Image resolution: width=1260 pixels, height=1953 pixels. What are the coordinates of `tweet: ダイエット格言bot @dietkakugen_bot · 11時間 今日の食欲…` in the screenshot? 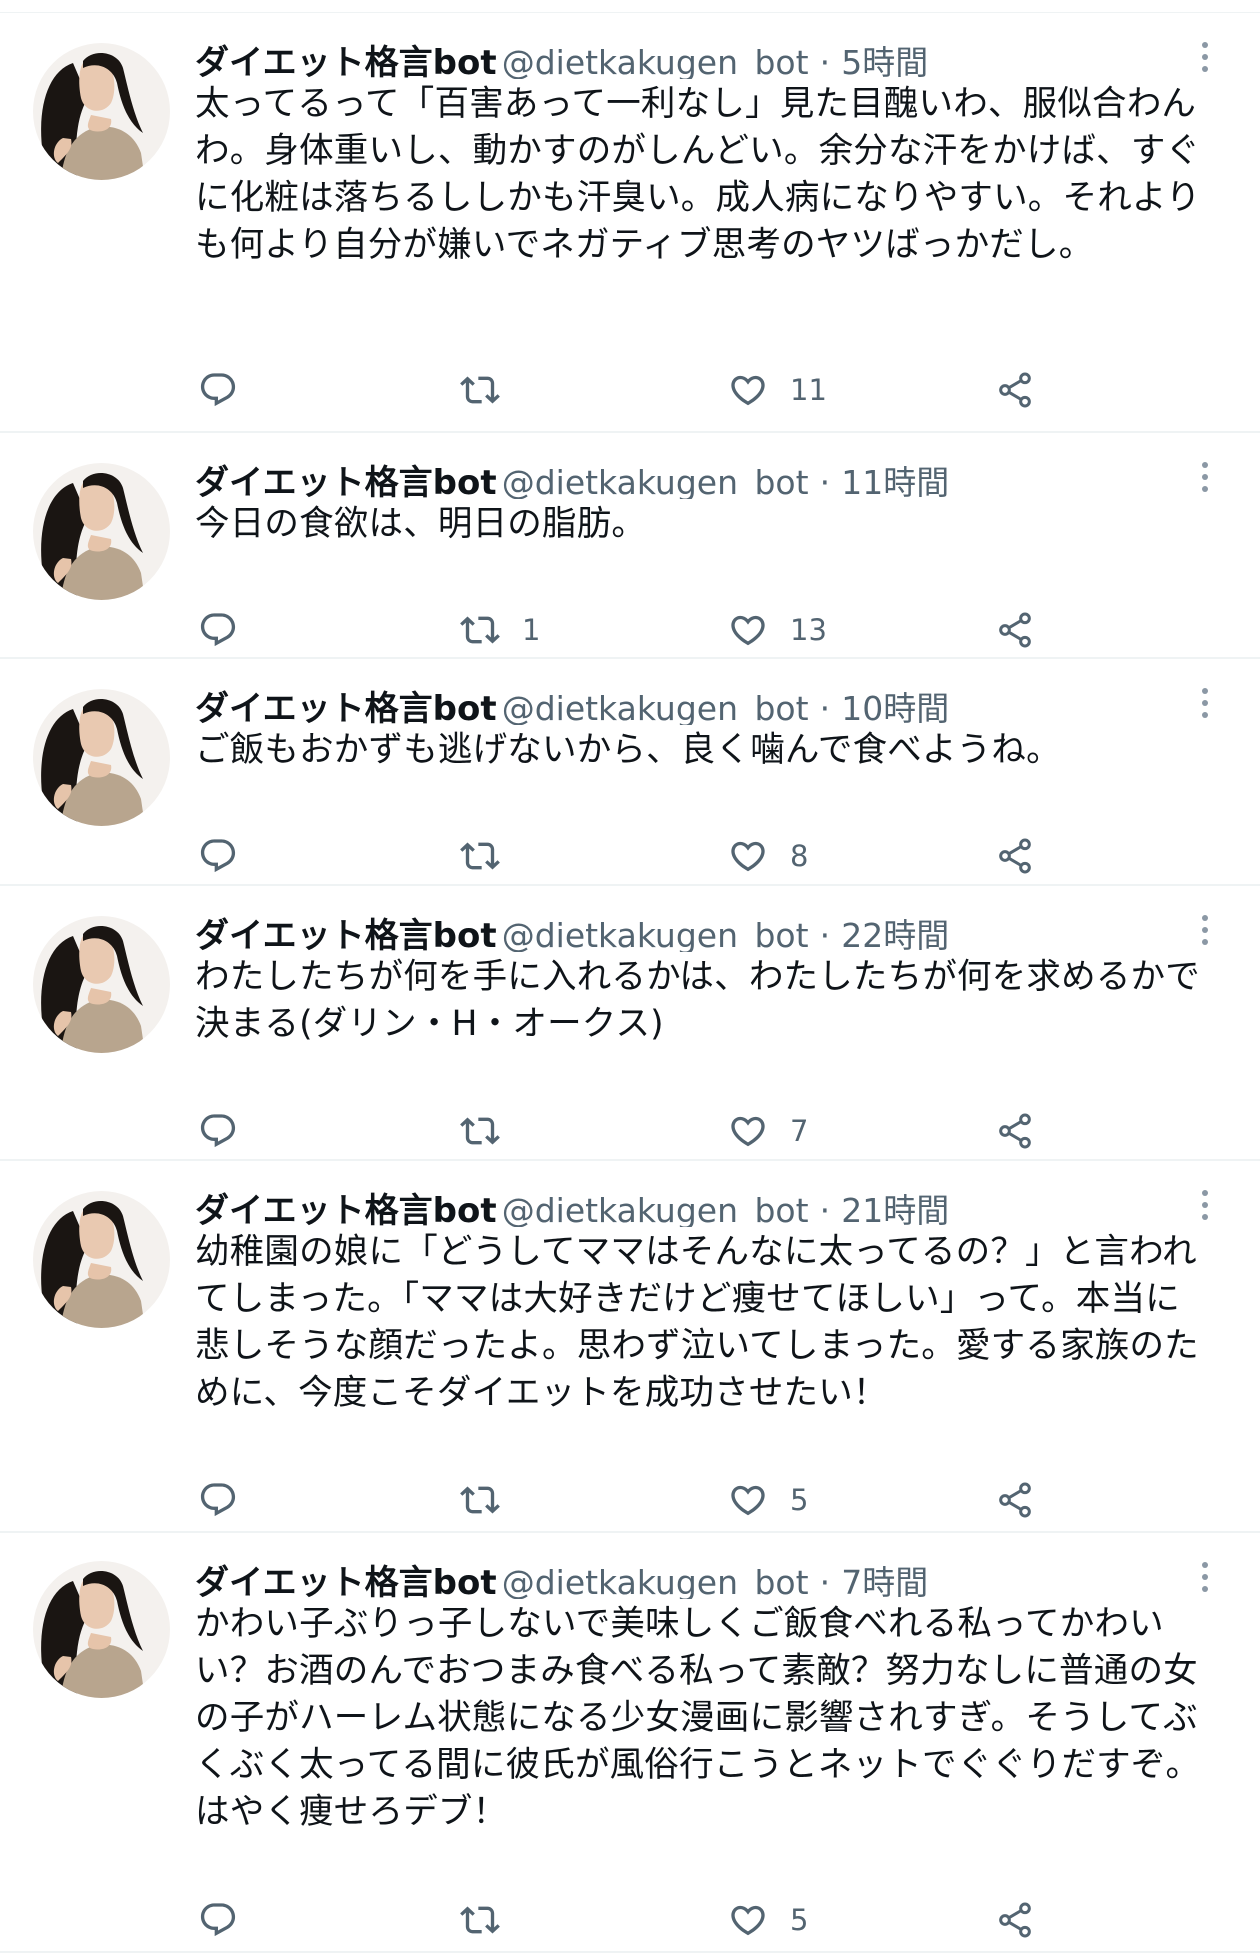 It's located at (630, 546).